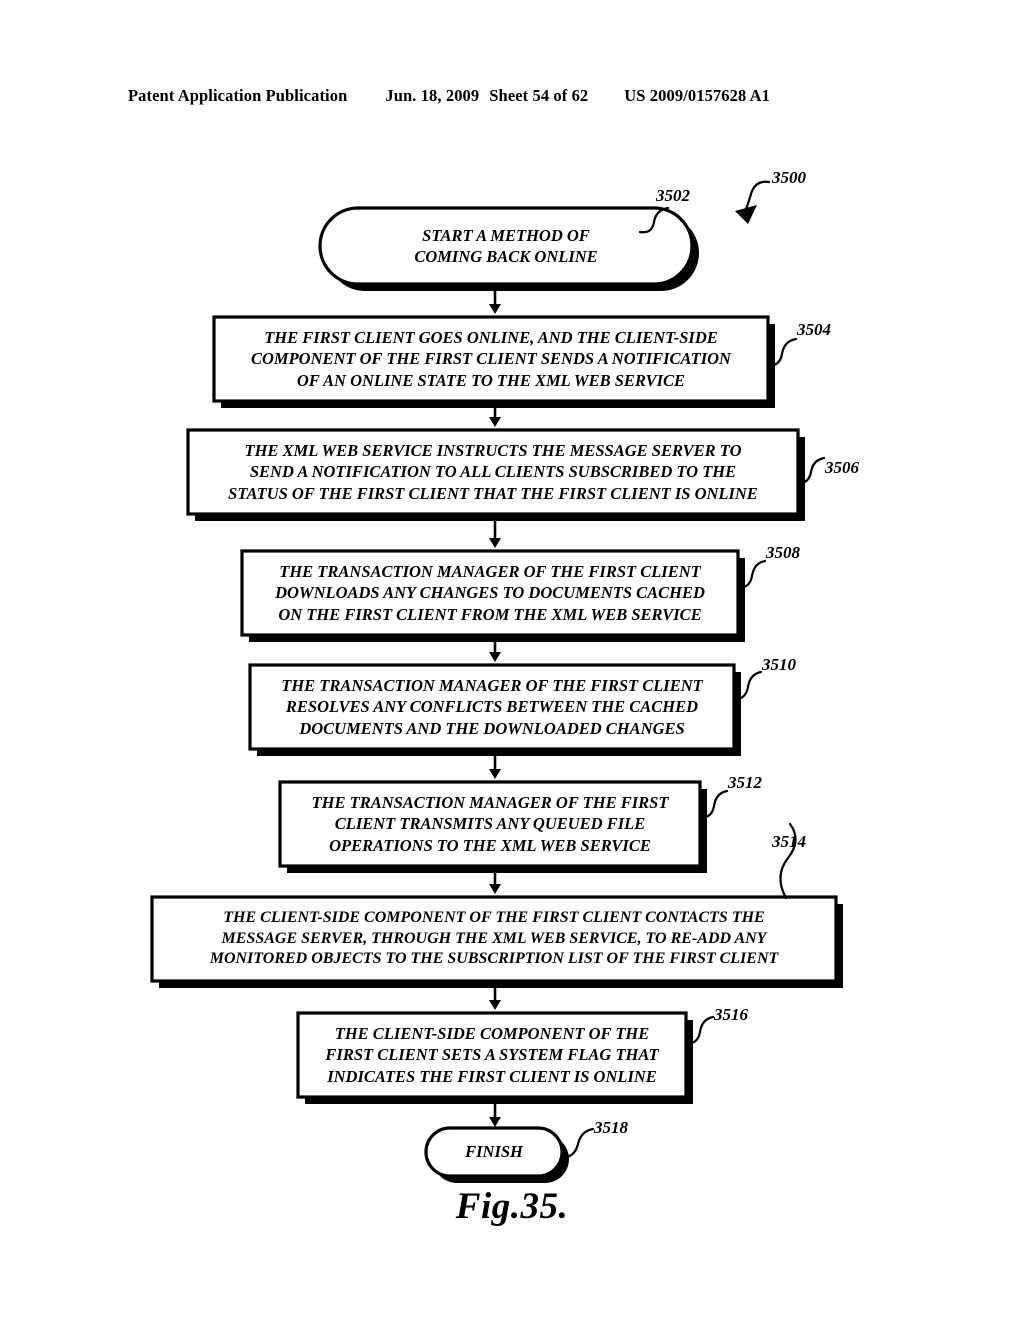 The image size is (1024, 1320). I want to click on box-3504-shape, so click(491, 359).